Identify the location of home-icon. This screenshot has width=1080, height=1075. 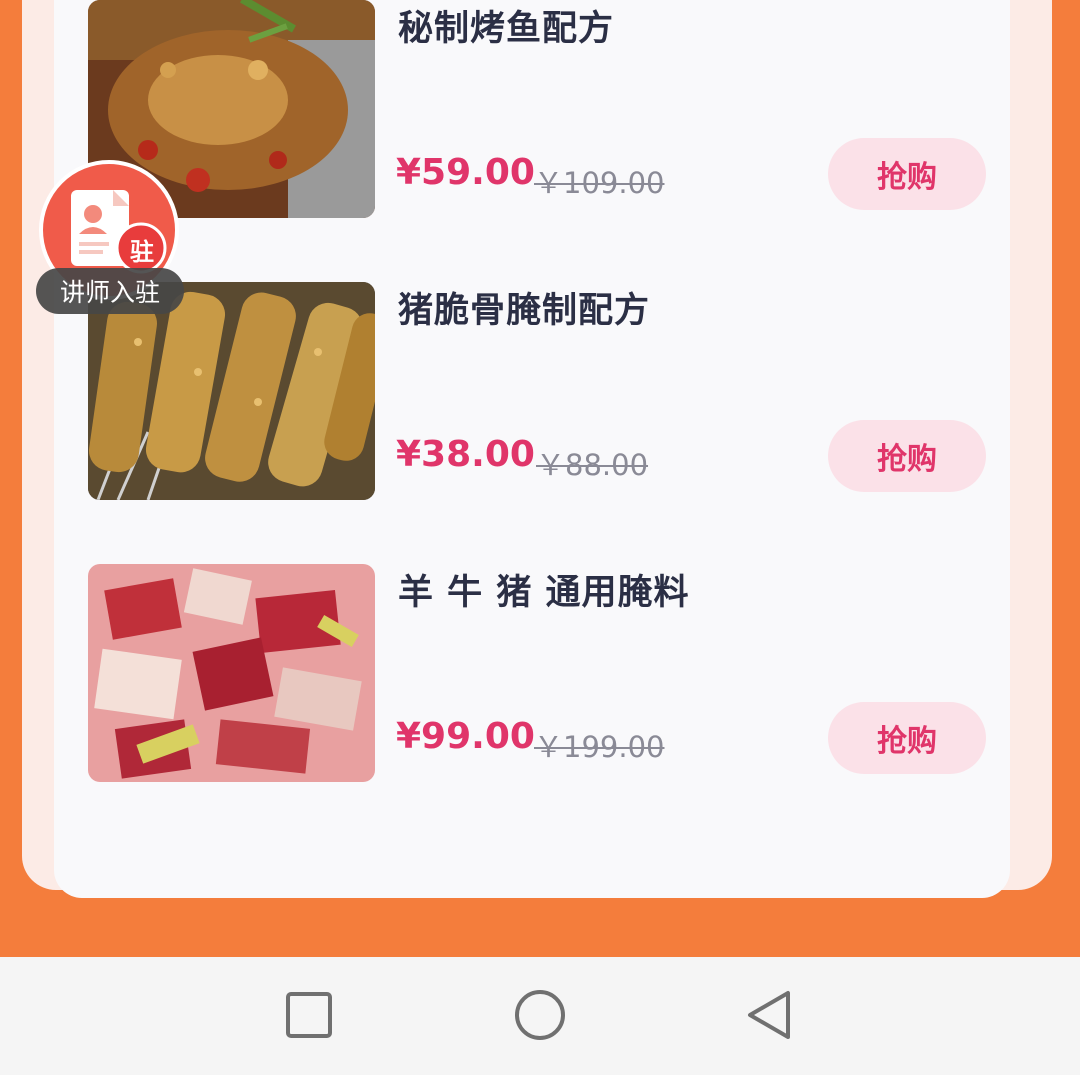
(540, 1015).